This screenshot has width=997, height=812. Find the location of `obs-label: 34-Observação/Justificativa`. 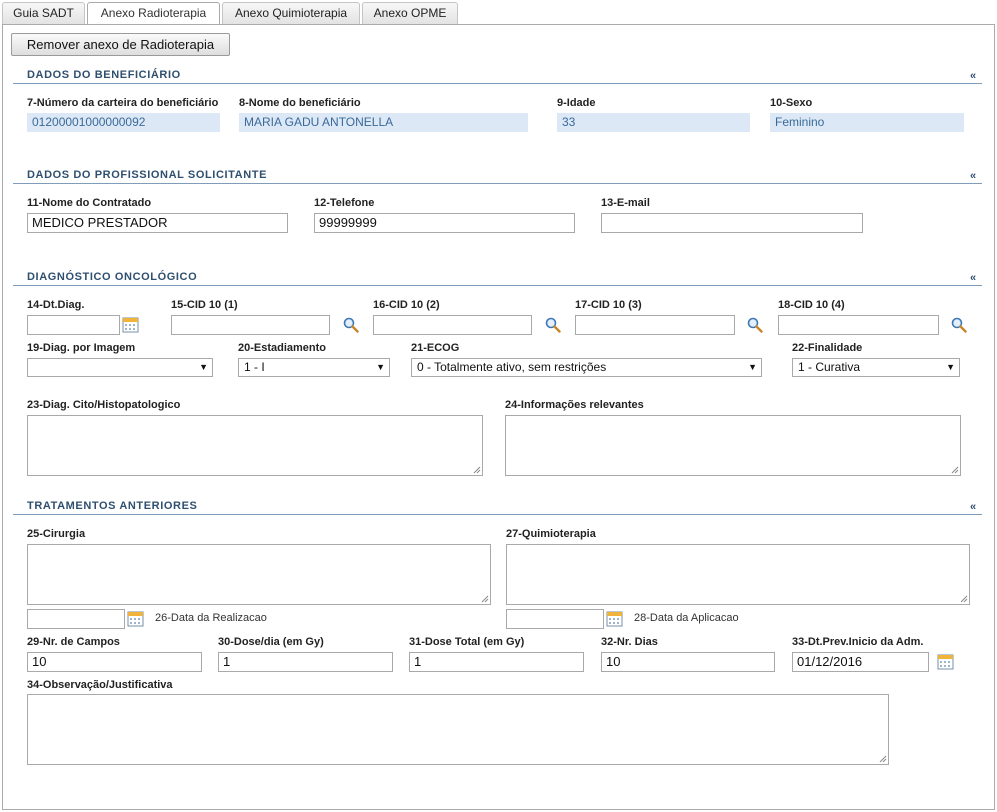

obs-label: 34-Observação/Justificativa is located at coordinates (100, 685).